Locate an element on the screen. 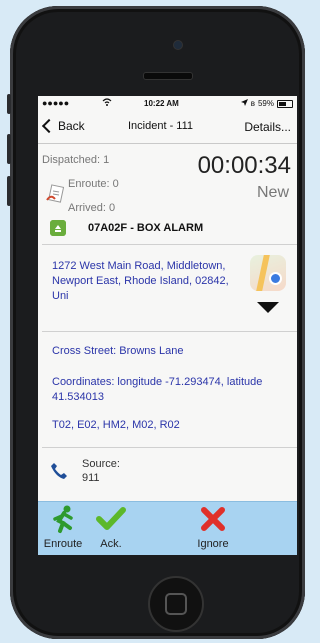  source-label: Source: is located at coordinates (101, 464).